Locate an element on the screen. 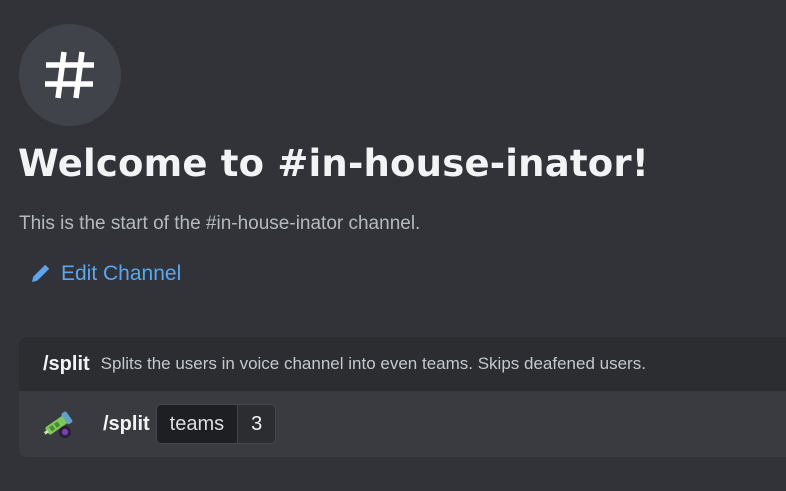  edit-channel-label: Edit Channel is located at coordinates (121, 273).